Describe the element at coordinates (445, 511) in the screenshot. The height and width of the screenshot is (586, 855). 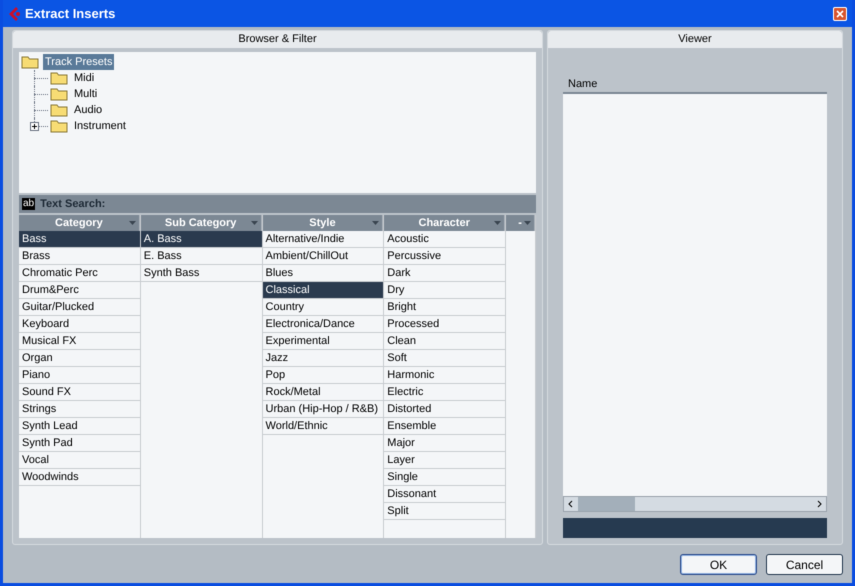
I see `list-item: Split` at that location.